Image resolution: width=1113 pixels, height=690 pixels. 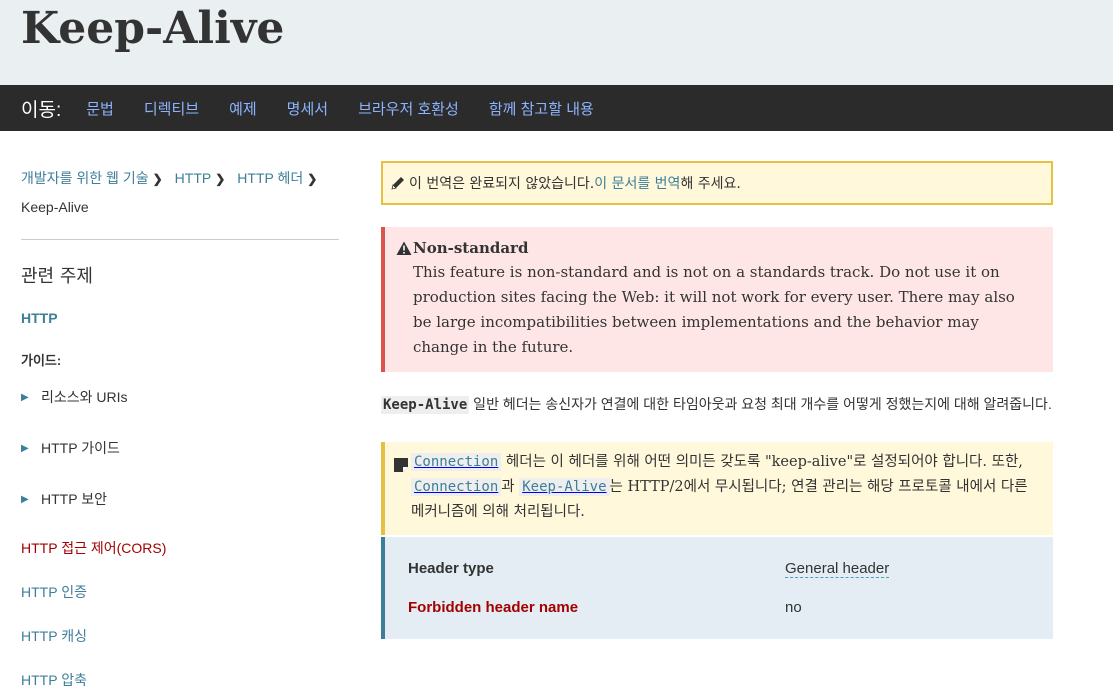 What do you see at coordinates (41, 110) in the screenshot?
I see `jump-label: 이동:` at bounding box center [41, 110].